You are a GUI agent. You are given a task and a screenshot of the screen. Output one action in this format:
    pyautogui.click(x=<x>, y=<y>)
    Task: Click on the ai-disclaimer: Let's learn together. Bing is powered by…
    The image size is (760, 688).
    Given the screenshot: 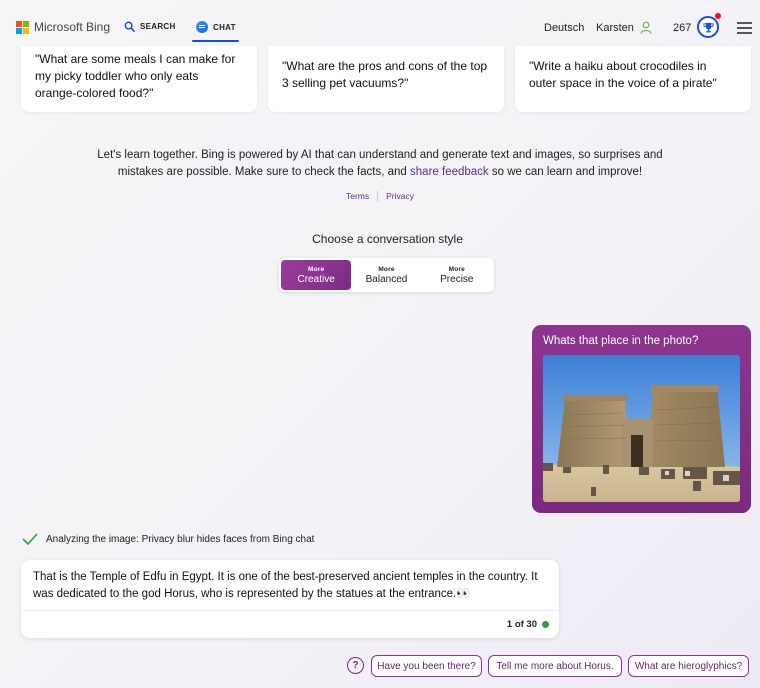 What is the action you would take?
    pyautogui.click(x=380, y=164)
    